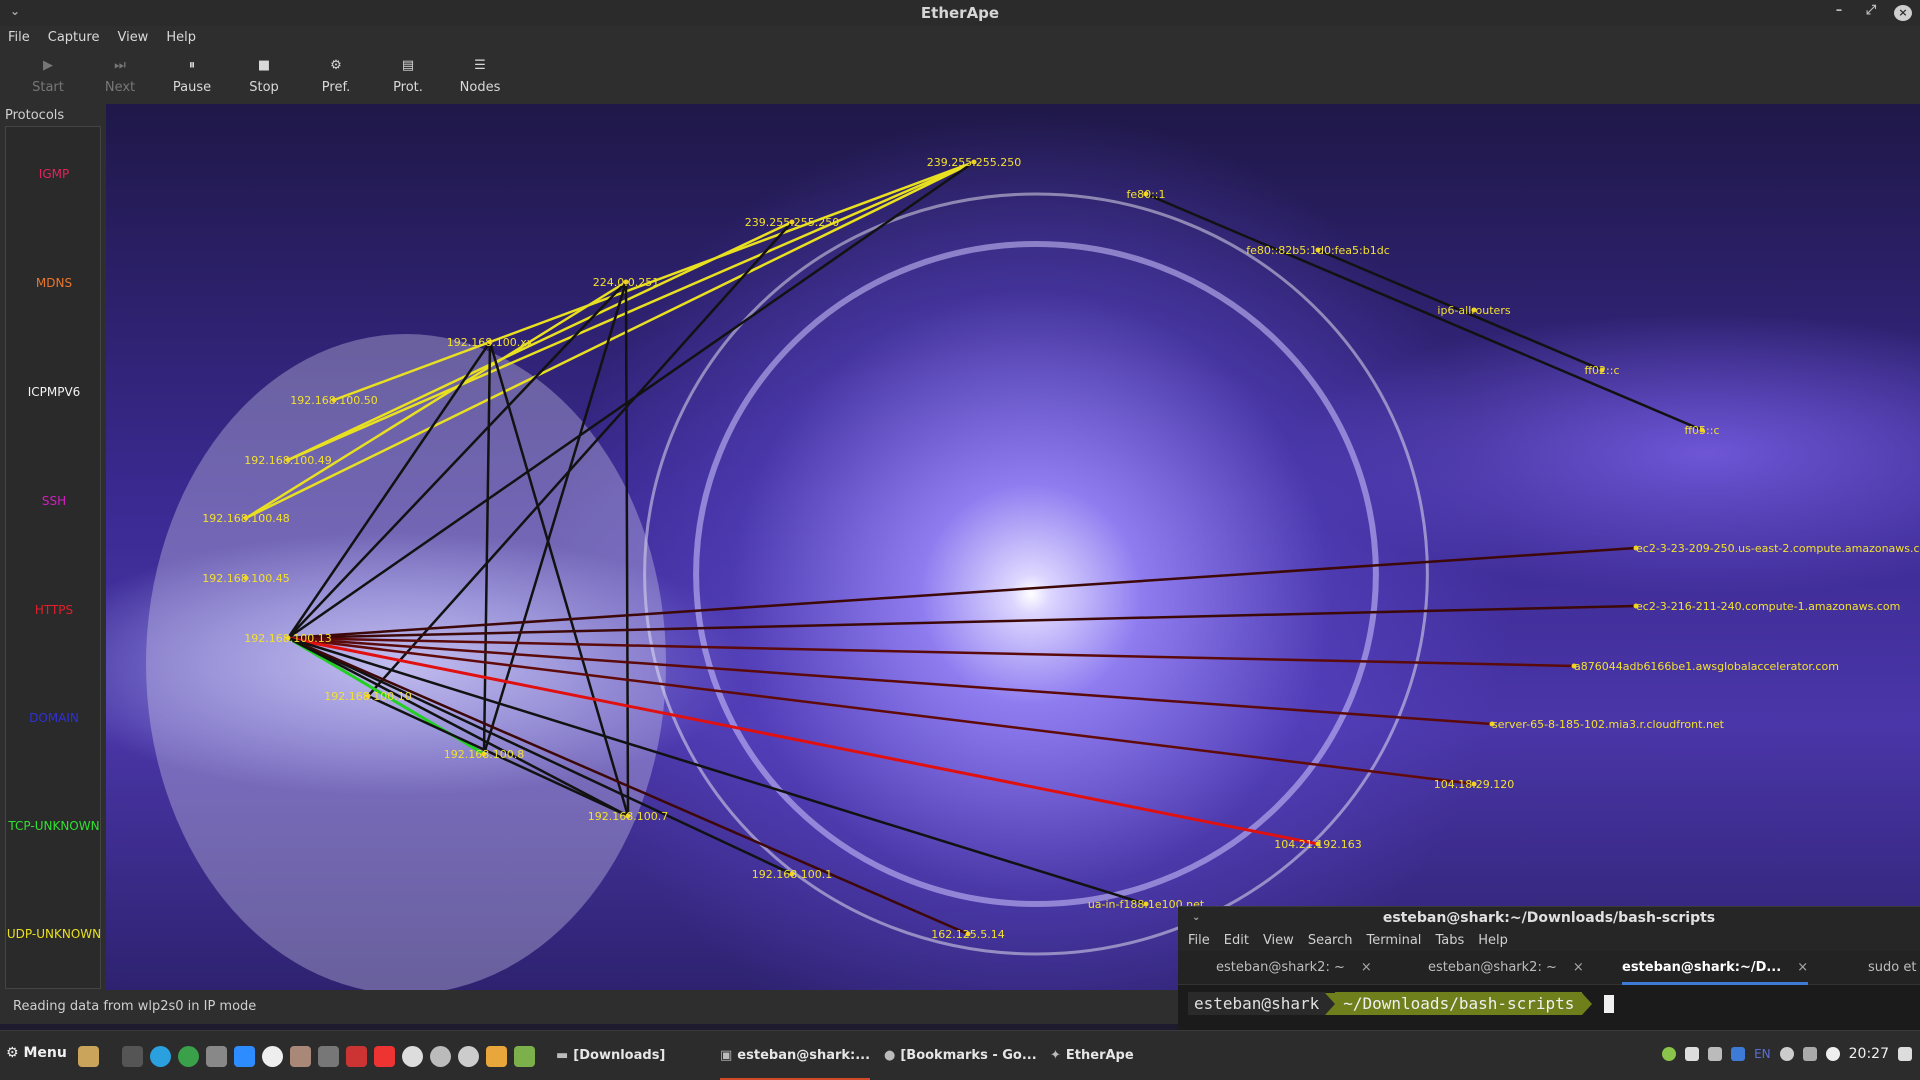  What do you see at coordinates (1278, 940) in the screenshot?
I see `terminal-menu-view: View` at bounding box center [1278, 940].